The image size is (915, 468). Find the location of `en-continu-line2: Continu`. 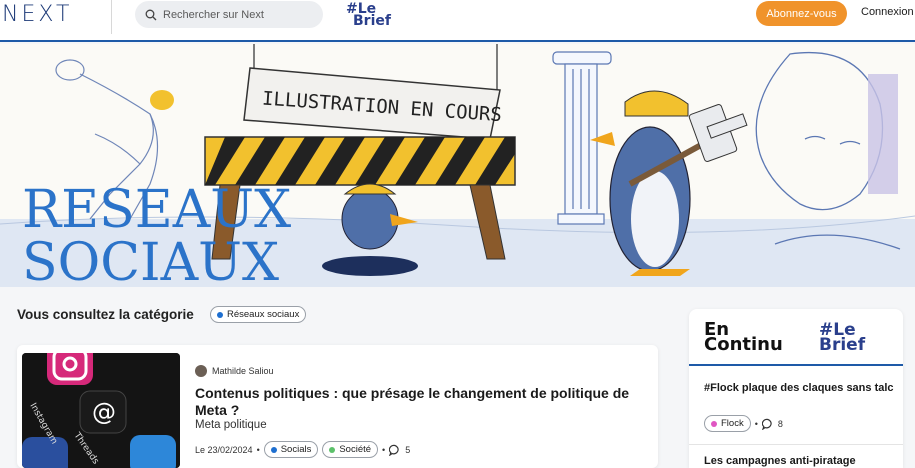

en-continu-line2: Continu is located at coordinates (743, 344).